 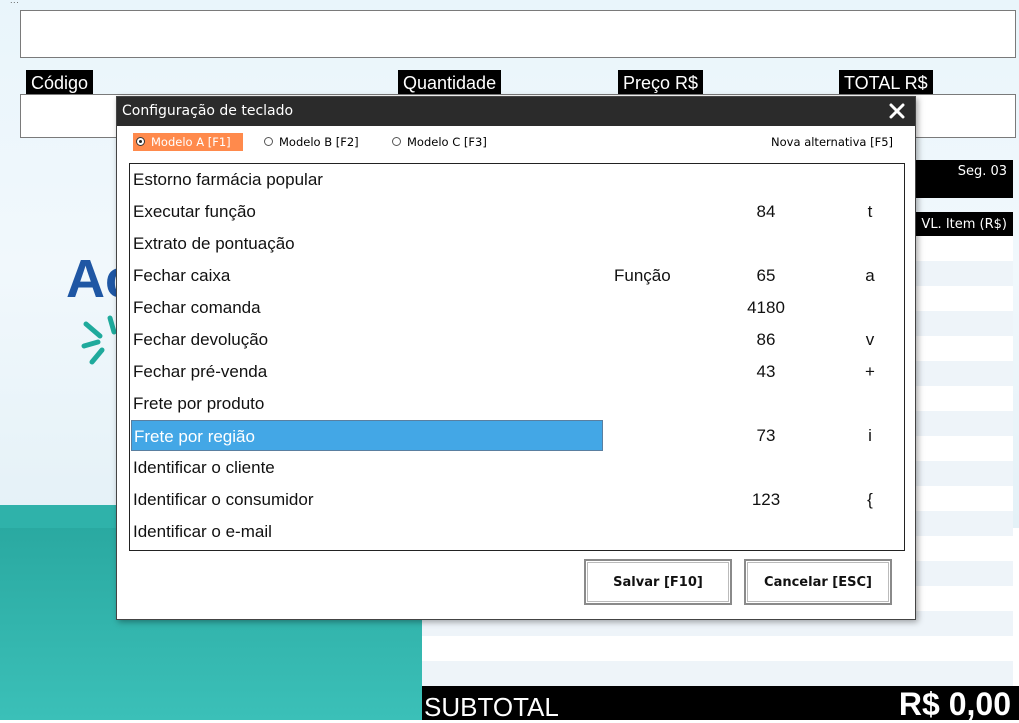 I want to click on function-name: Executar função, so click(x=194, y=211).